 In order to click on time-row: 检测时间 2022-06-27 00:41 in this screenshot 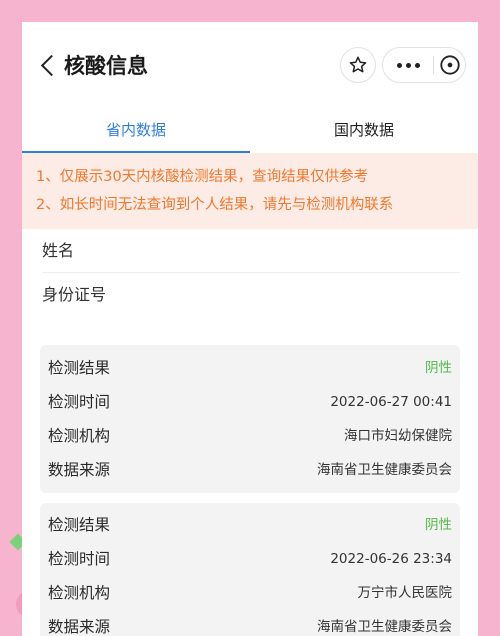, I will do `click(250, 402)`.